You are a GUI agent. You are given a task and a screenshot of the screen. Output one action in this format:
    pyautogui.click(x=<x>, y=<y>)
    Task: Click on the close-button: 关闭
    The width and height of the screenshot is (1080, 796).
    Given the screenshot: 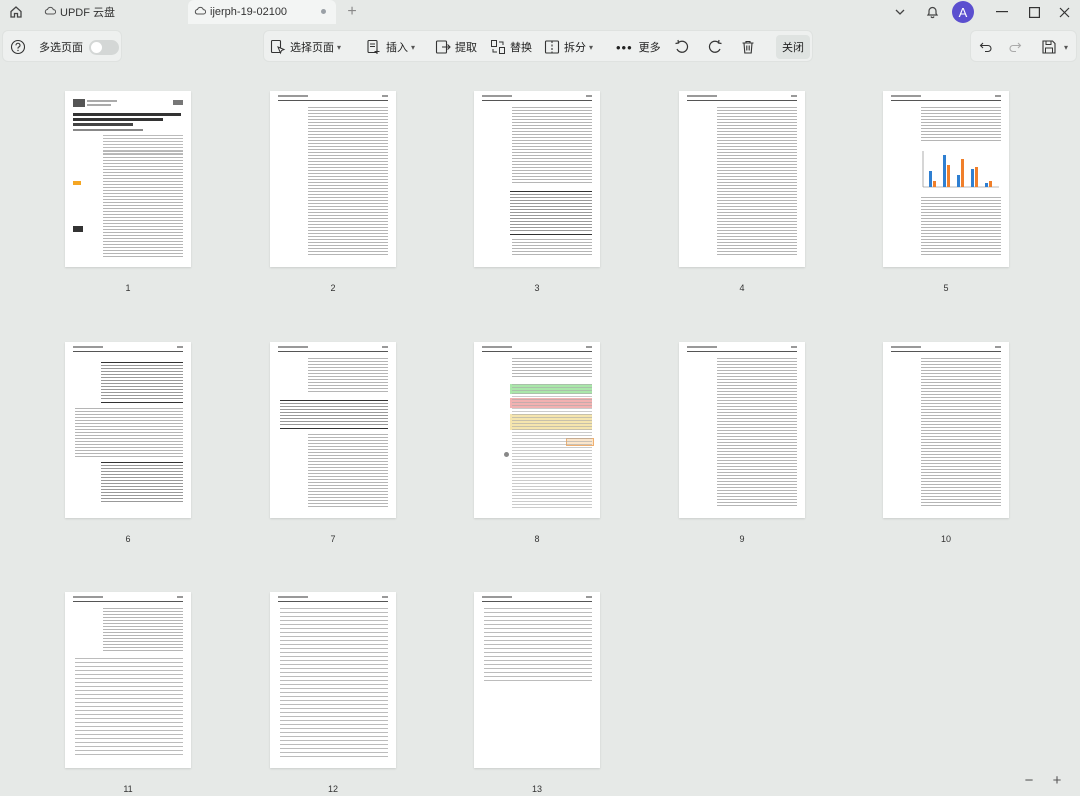 What is the action you would take?
    pyautogui.click(x=793, y=47)
    